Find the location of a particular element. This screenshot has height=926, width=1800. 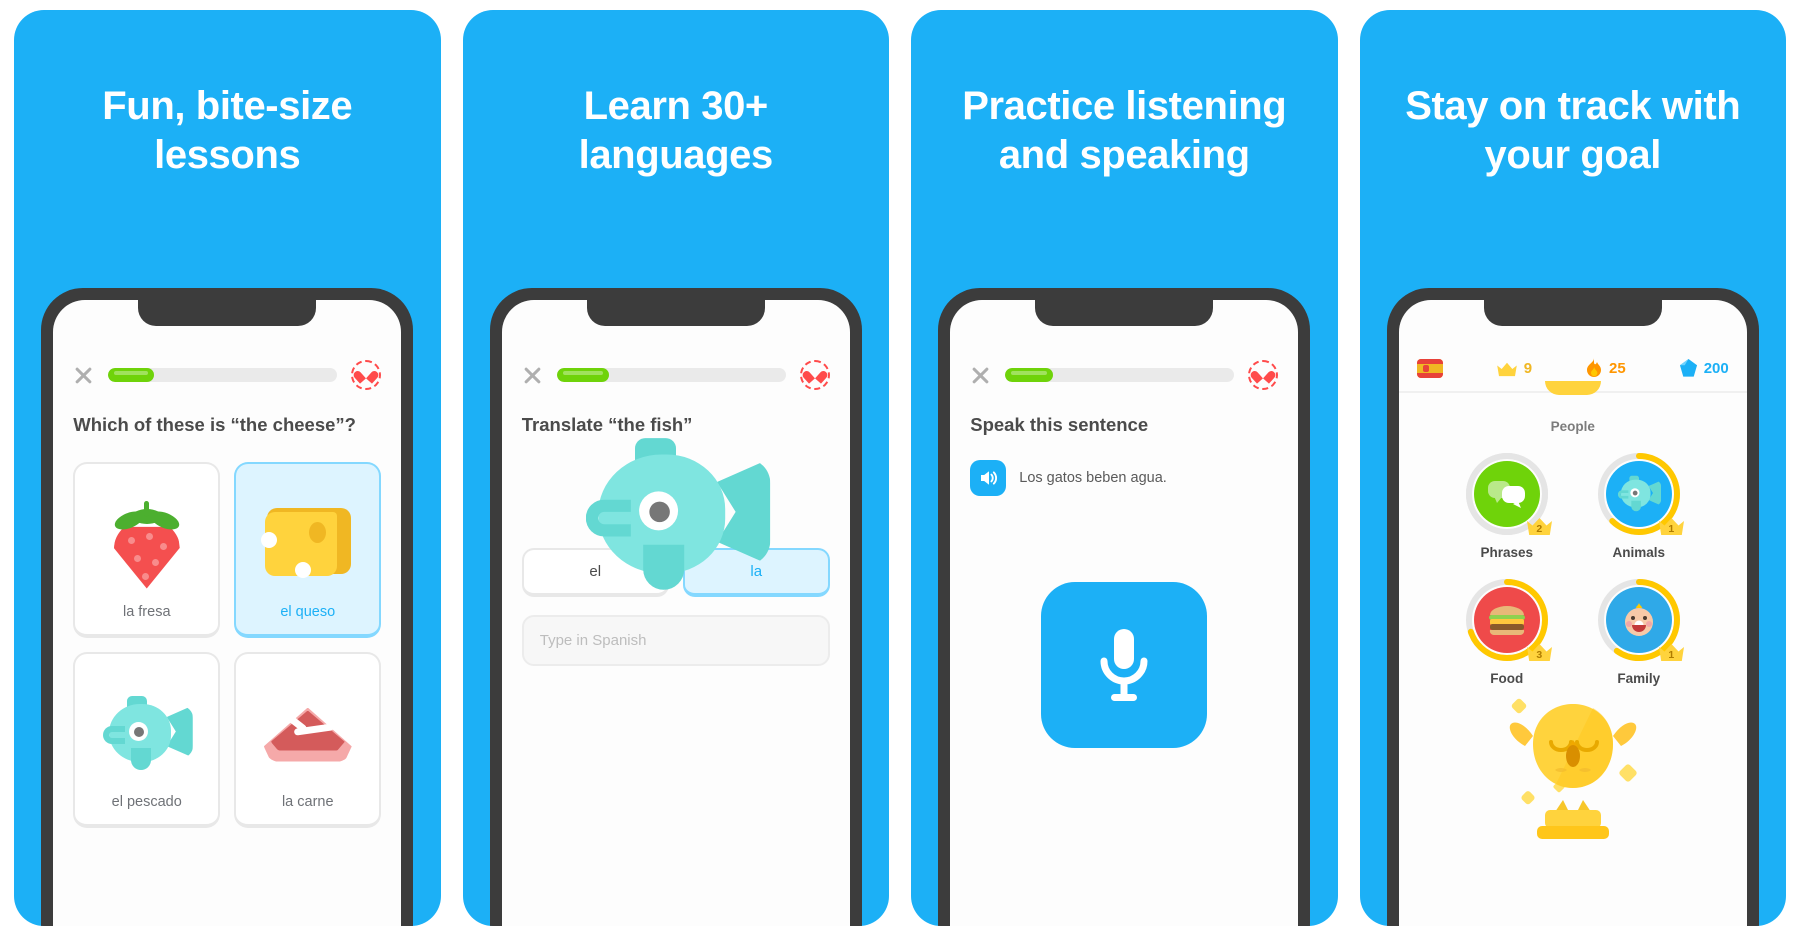

crown-badge: 2 is located at coordinates (1539, 526).